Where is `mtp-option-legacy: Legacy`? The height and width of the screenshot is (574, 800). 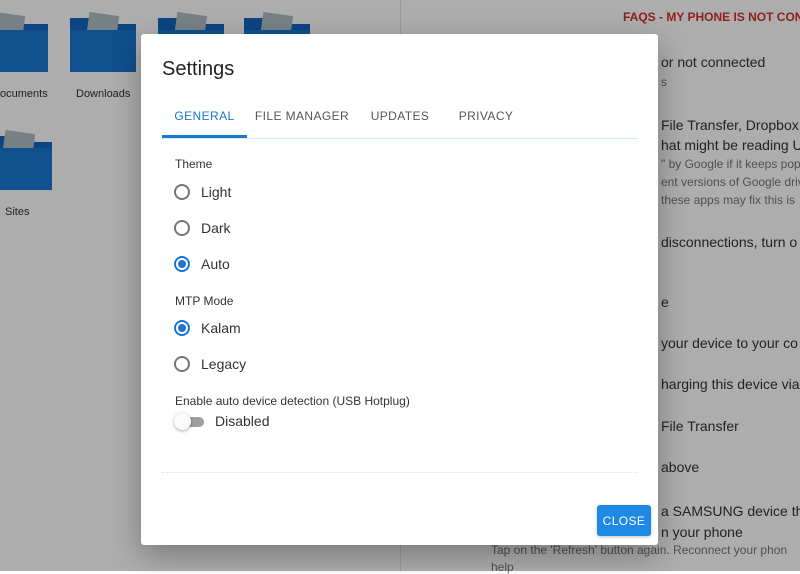 mtp-option-legacy: Legacy is located at coordinates (210, 364).